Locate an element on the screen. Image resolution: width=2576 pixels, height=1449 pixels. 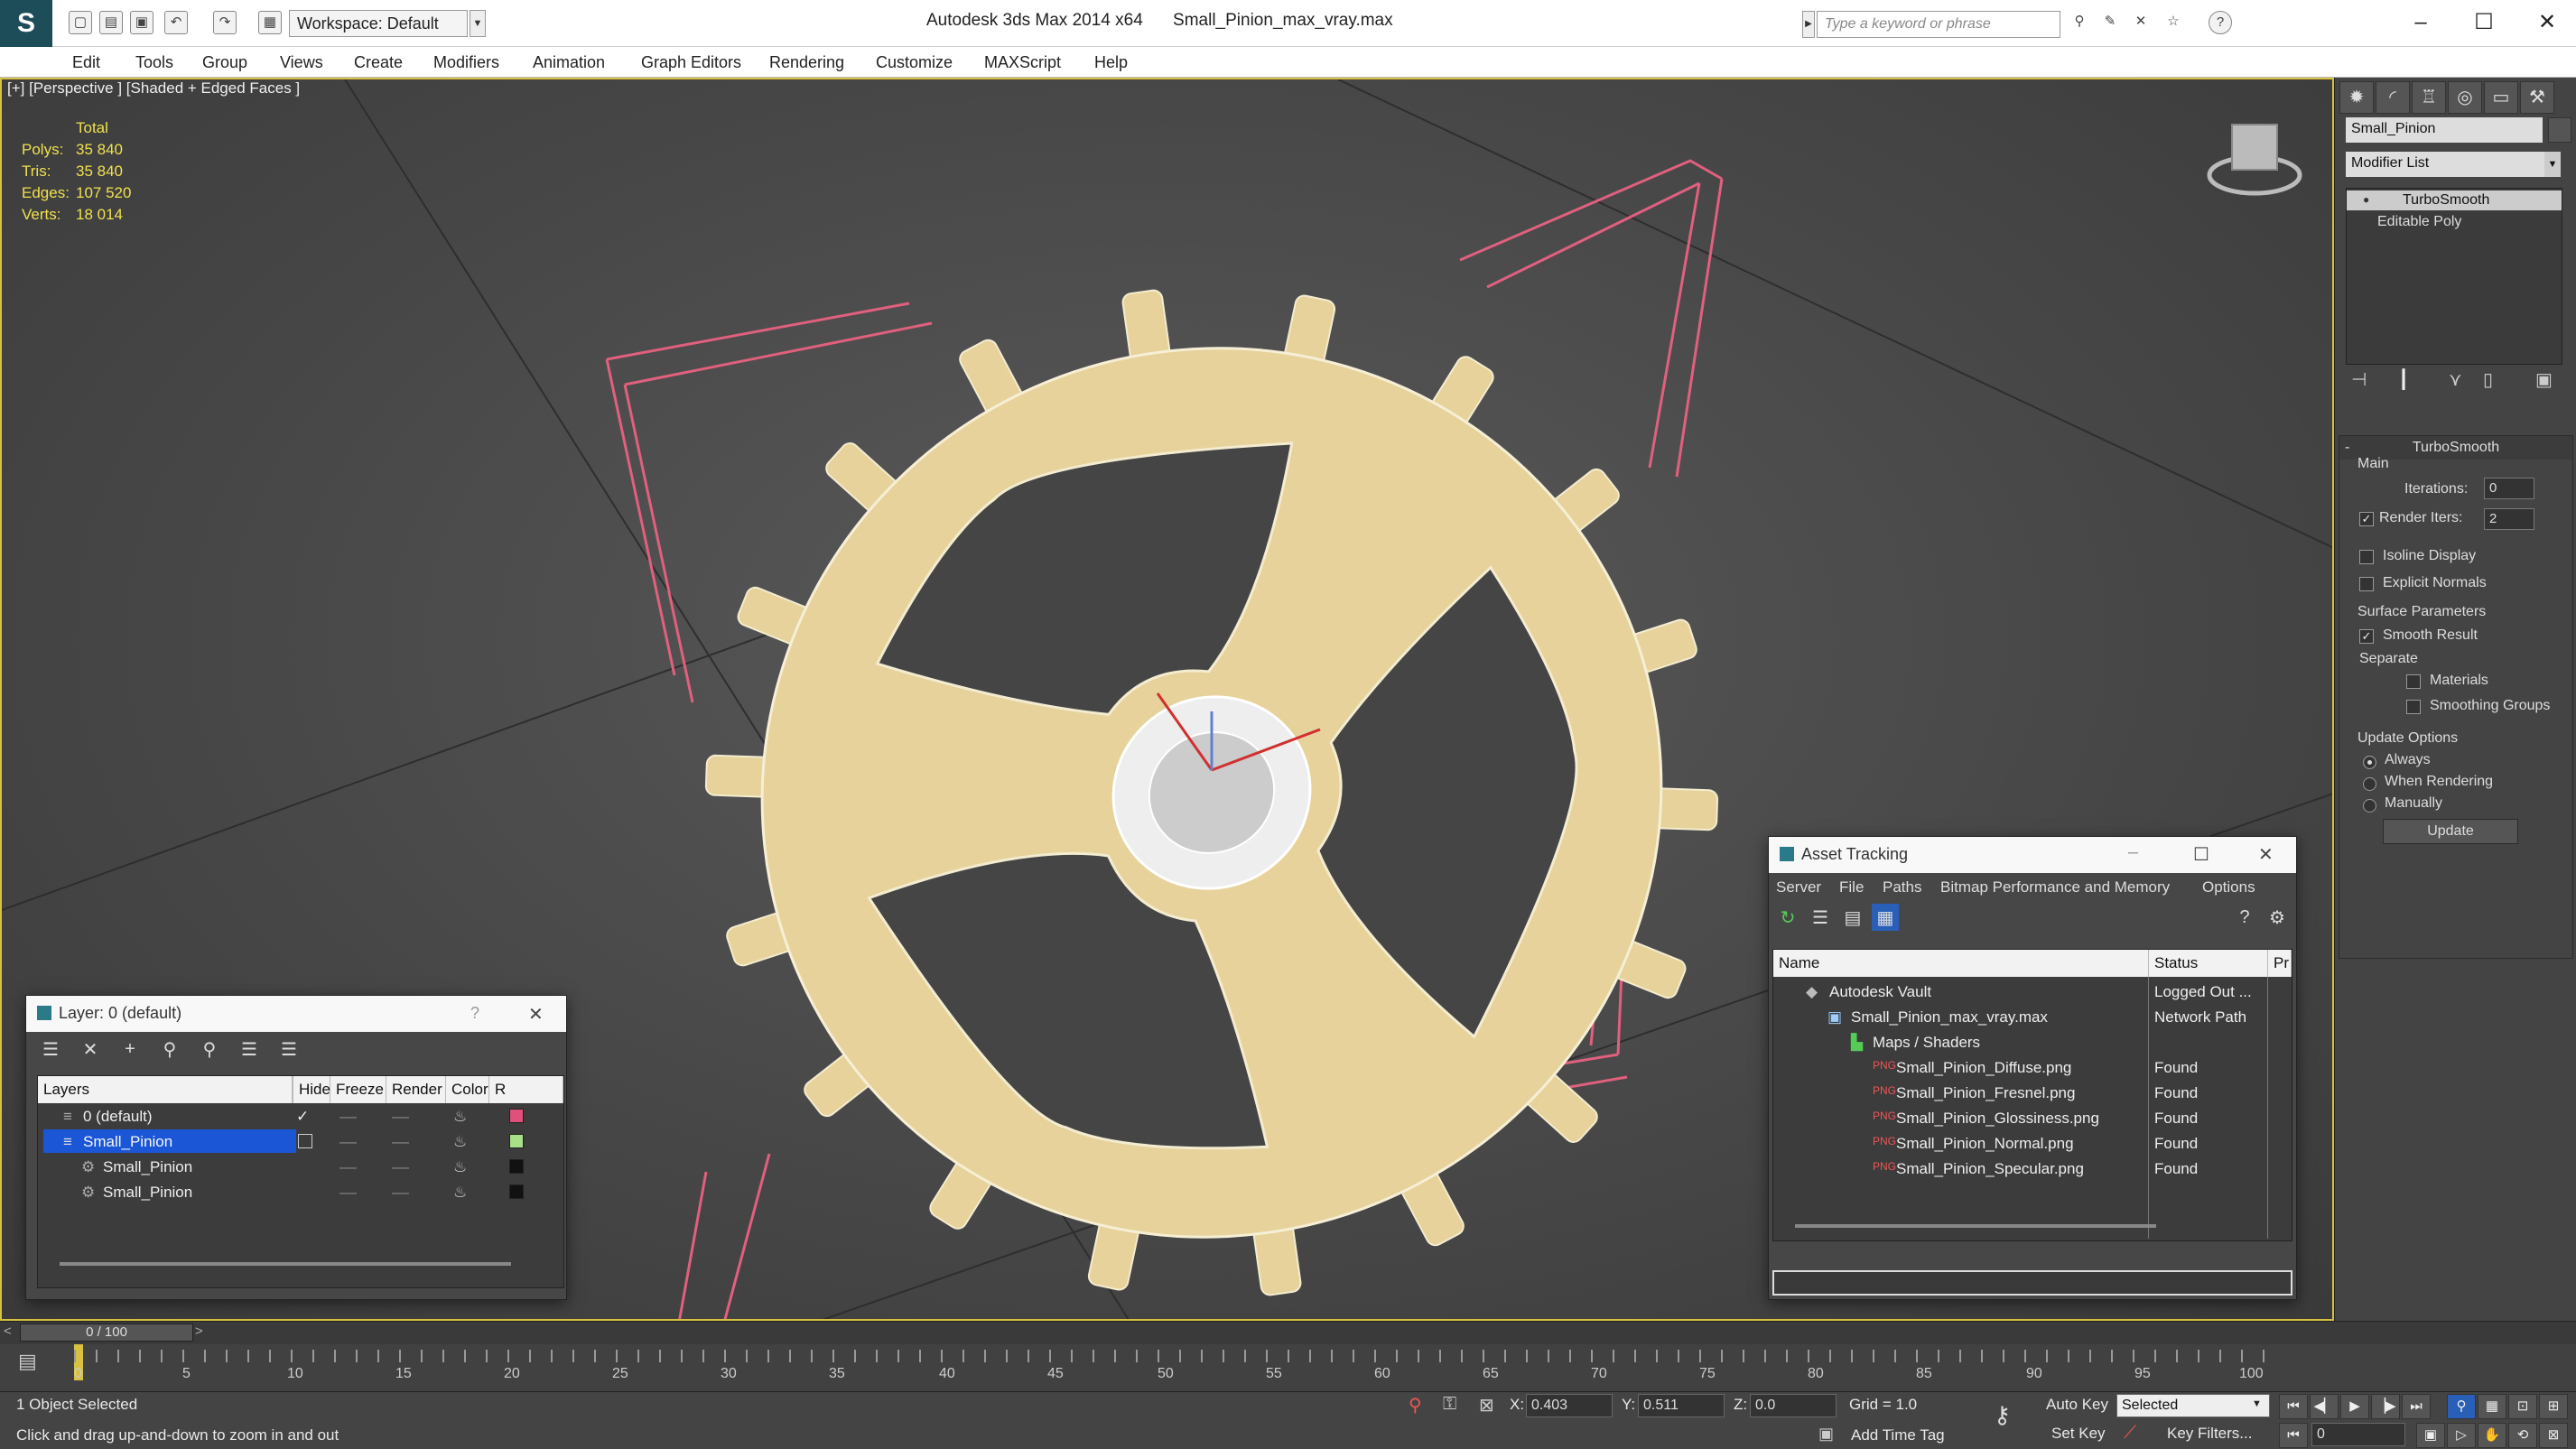
modifier-list-dropdown: Modifier List is located at coordinates (2452, 164).